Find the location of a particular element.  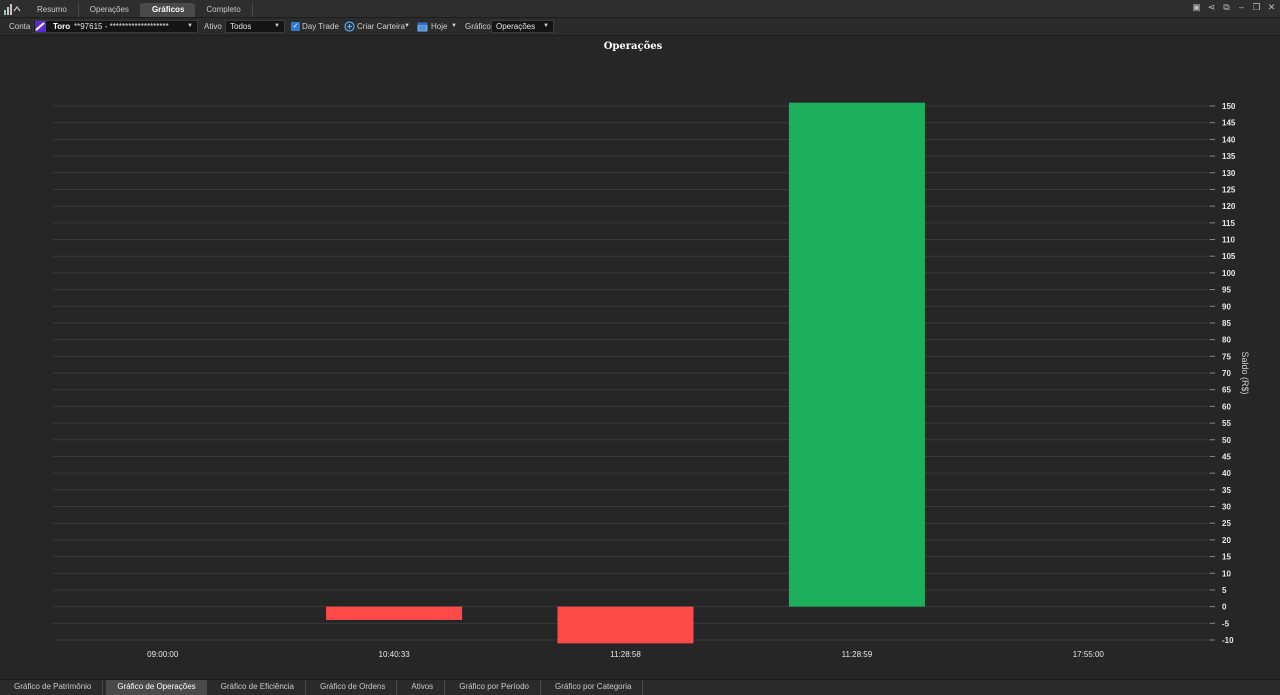

y-tick-label: 10 is located at coordinates (1226, 573).